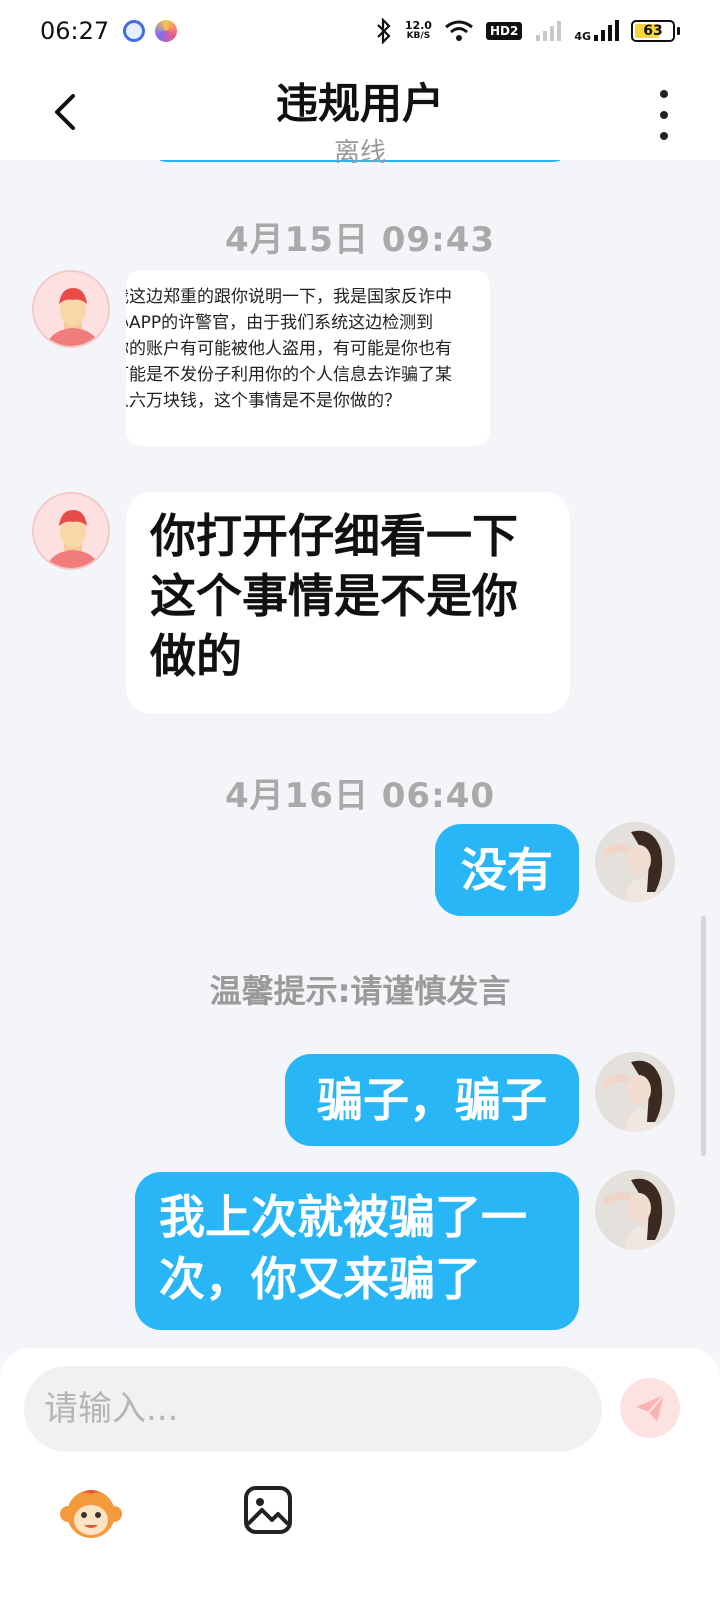  I want to click on chat-header: 违规用户 离线, so click(360, 115).